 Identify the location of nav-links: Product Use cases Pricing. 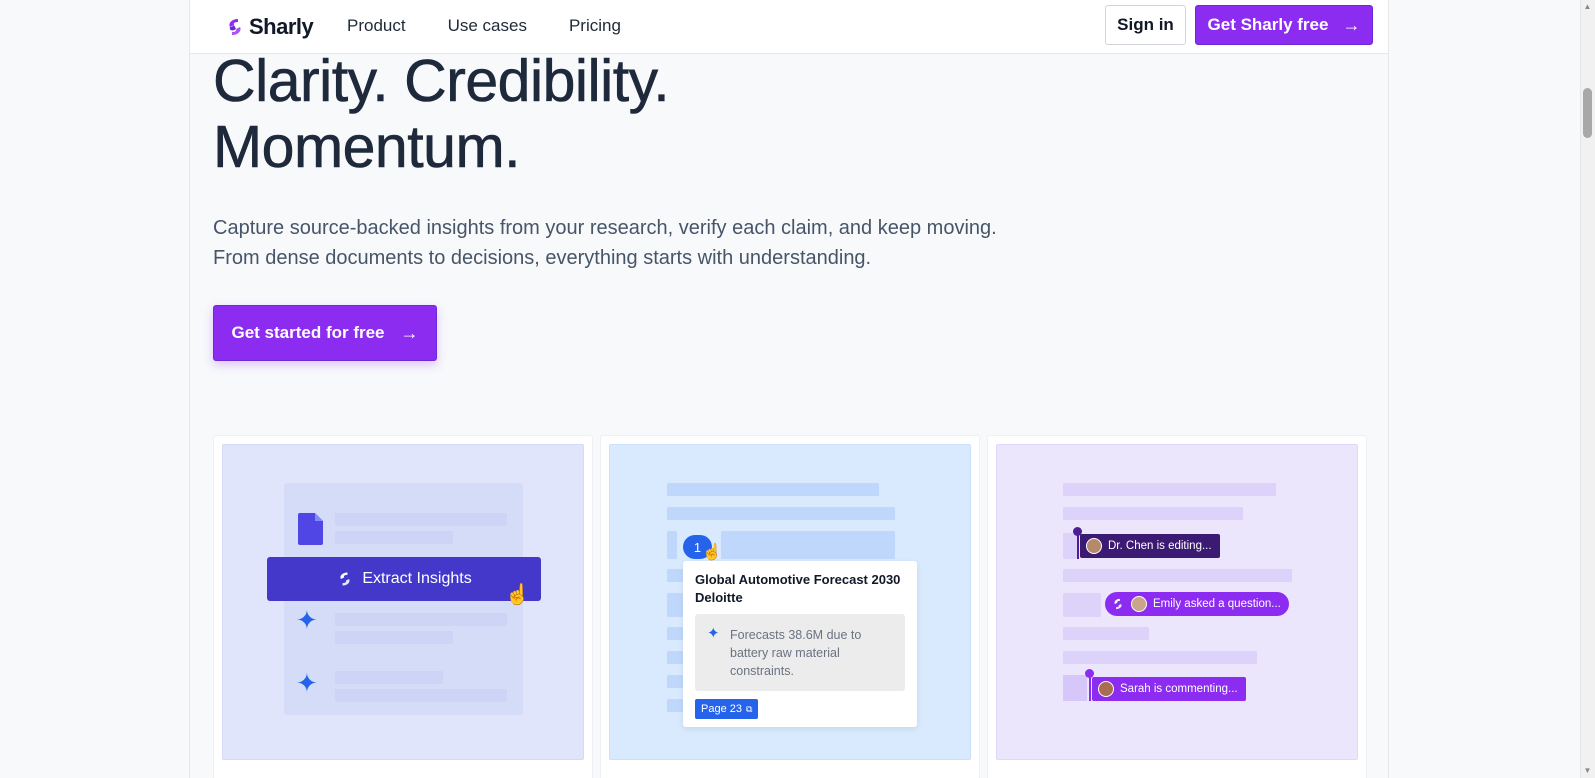
(505, 26).